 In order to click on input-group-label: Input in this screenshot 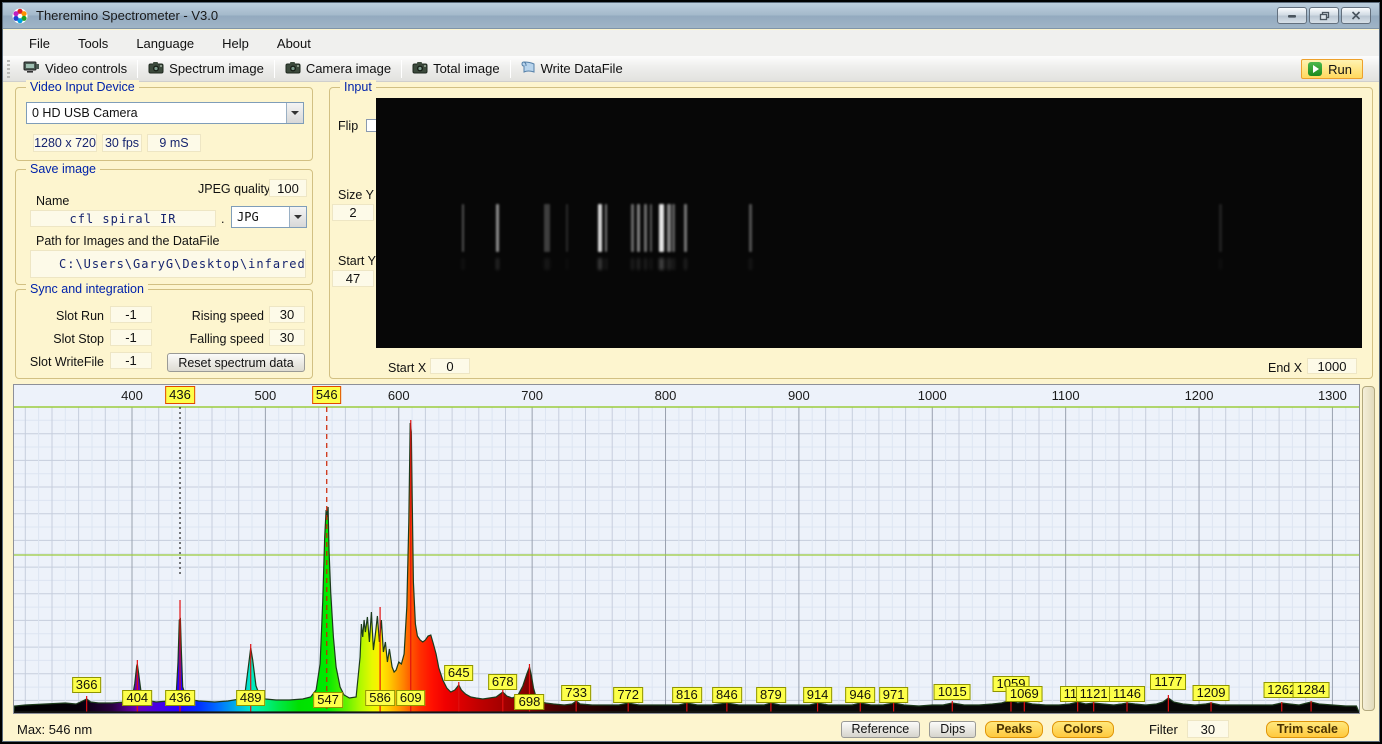, I will do `click(358, 87)`.